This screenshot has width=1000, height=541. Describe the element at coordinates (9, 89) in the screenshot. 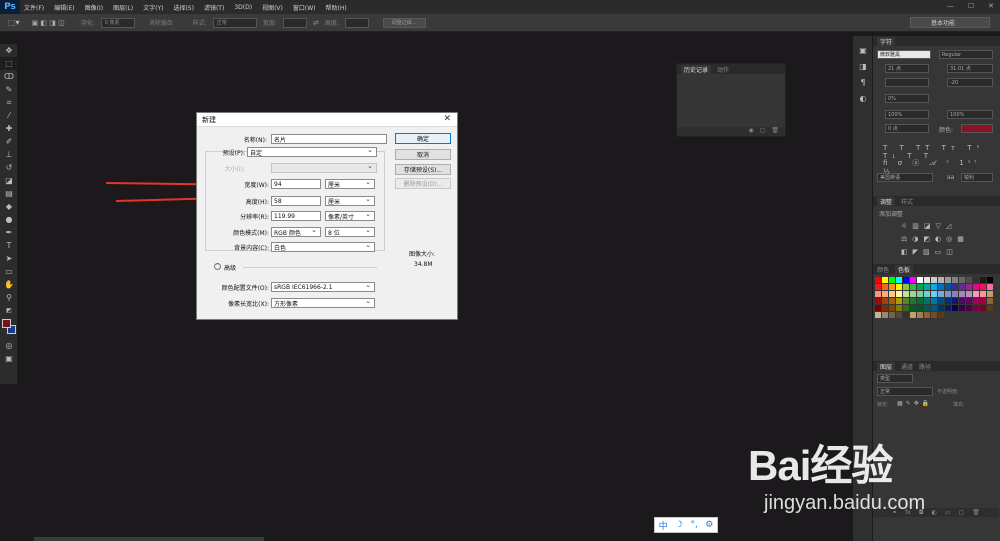

I see `quick-select-icon: ✎` at that location.